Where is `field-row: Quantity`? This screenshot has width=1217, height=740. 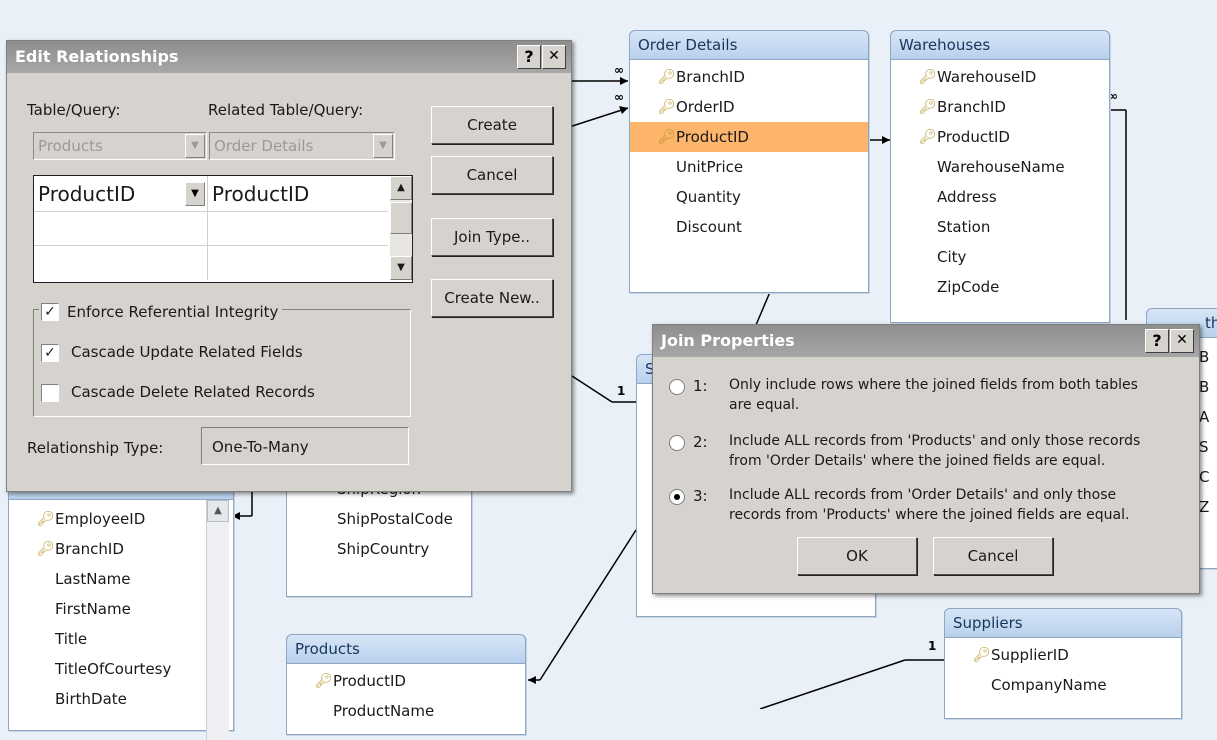 field-row: Quantity is located at coordinates (749, 197).